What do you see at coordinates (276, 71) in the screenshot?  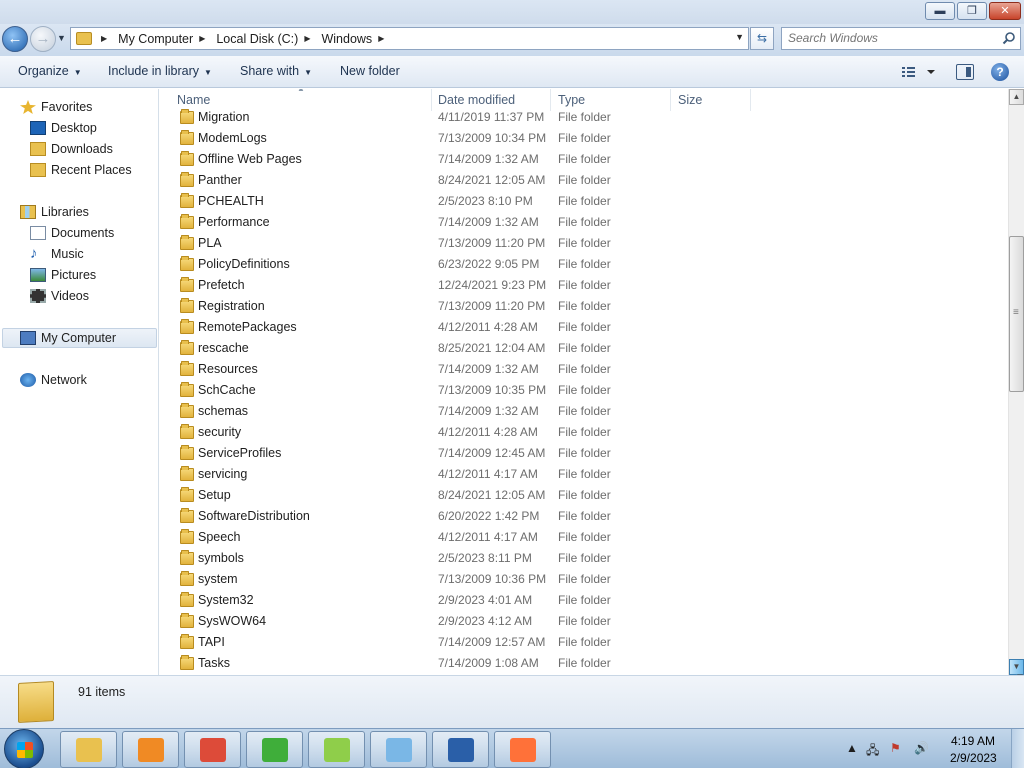 I see `share-with-button: Share with ▼` at bounding box center [276, 71].